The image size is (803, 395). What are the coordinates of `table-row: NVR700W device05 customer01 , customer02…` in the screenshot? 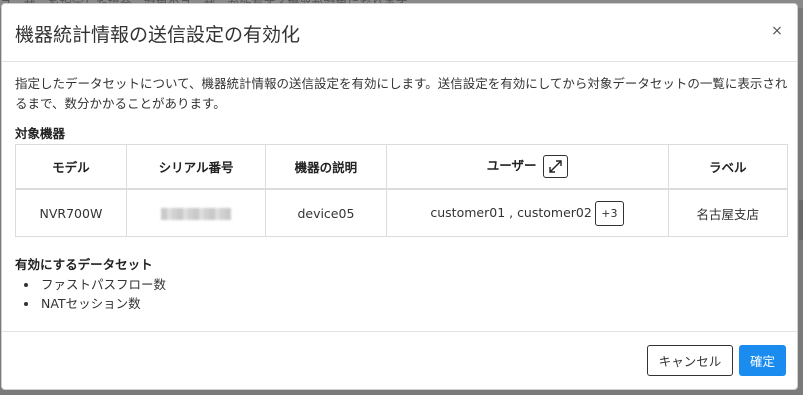 It's located at (402, 212).